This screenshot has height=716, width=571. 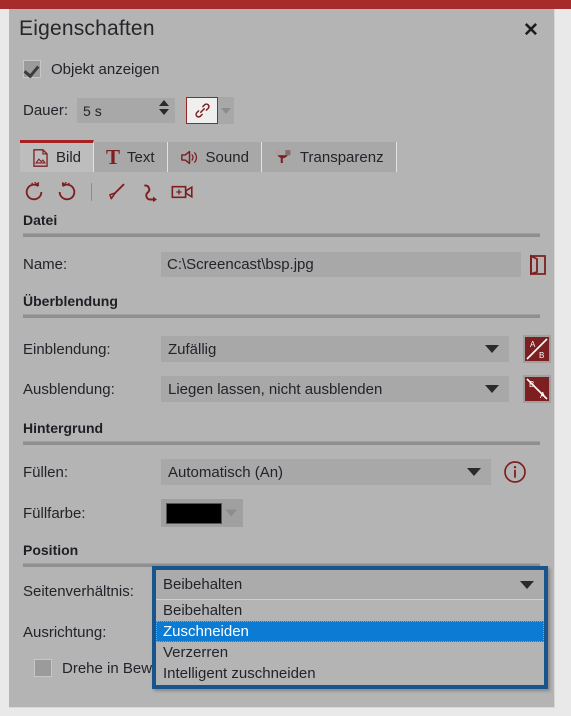 I want to click on text-t-icon: T, so click(x=113, y=156).